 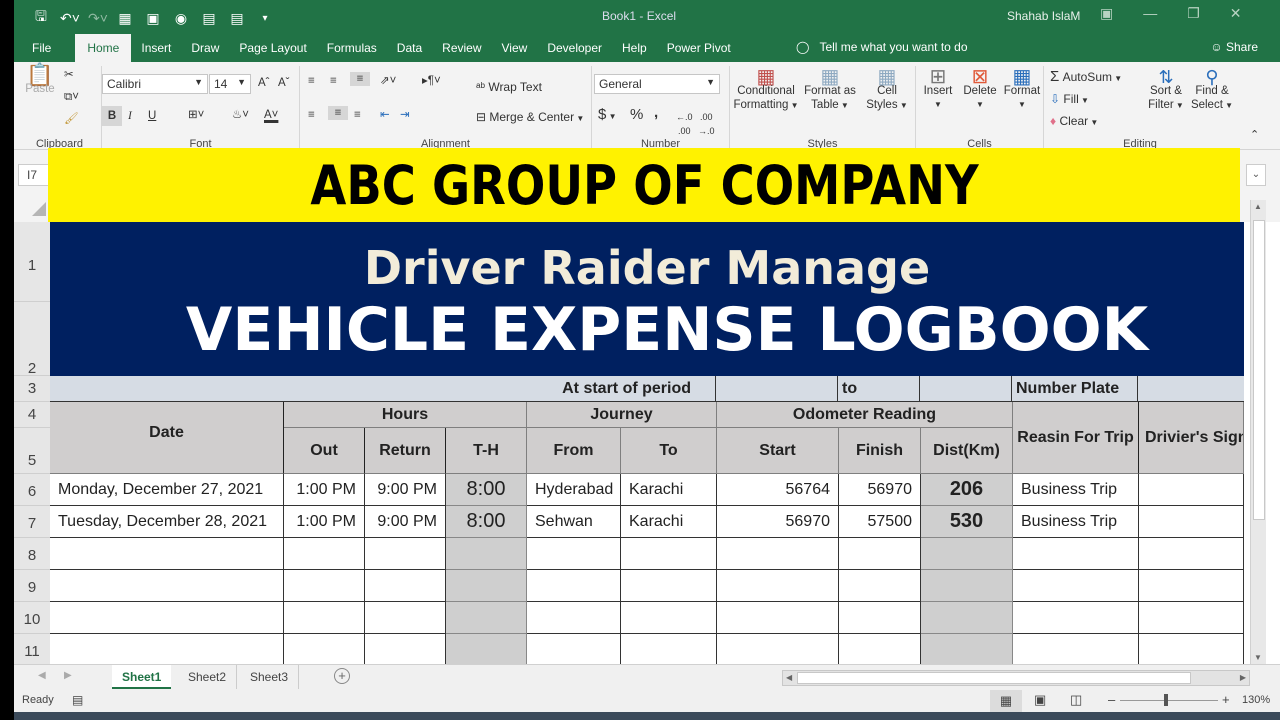 I want to click on increase-decimal-icon: ←.0.00, so click(x=684, y=124).